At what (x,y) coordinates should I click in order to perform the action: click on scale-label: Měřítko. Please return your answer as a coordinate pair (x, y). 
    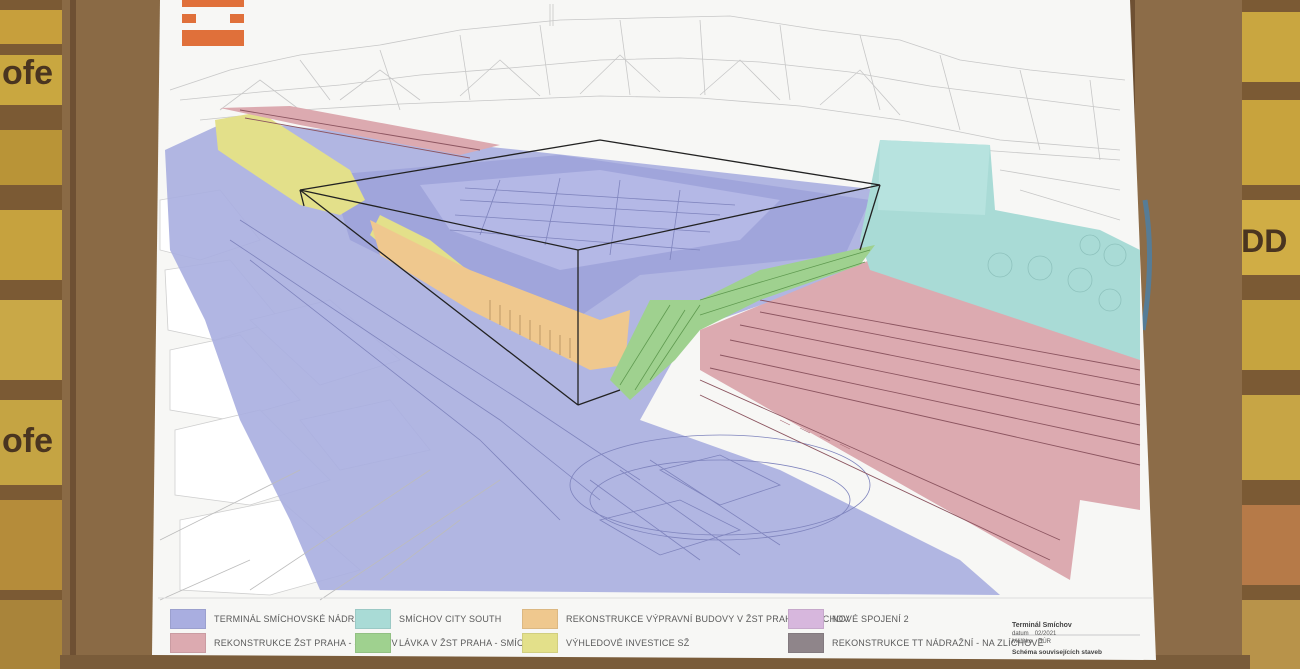
    Looking at the image, I should click on (1022, 642).